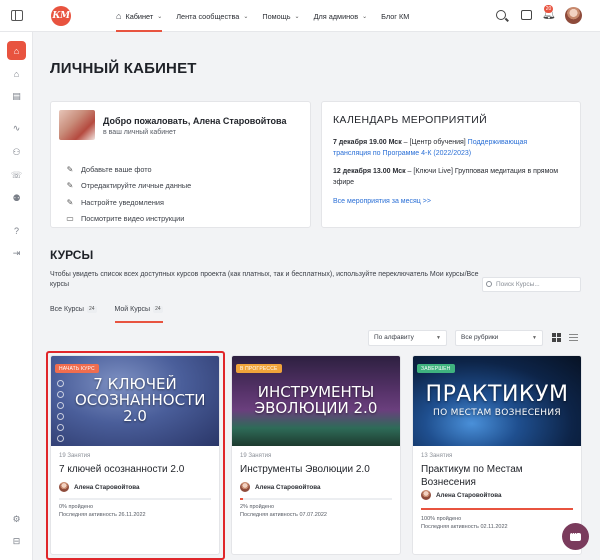 This screenshot has width=600, height=560. Describe the element at coordinates (139, 132) in the screenshot. I see `welcome-subtitle: в ваш личный кабинет` at that location.